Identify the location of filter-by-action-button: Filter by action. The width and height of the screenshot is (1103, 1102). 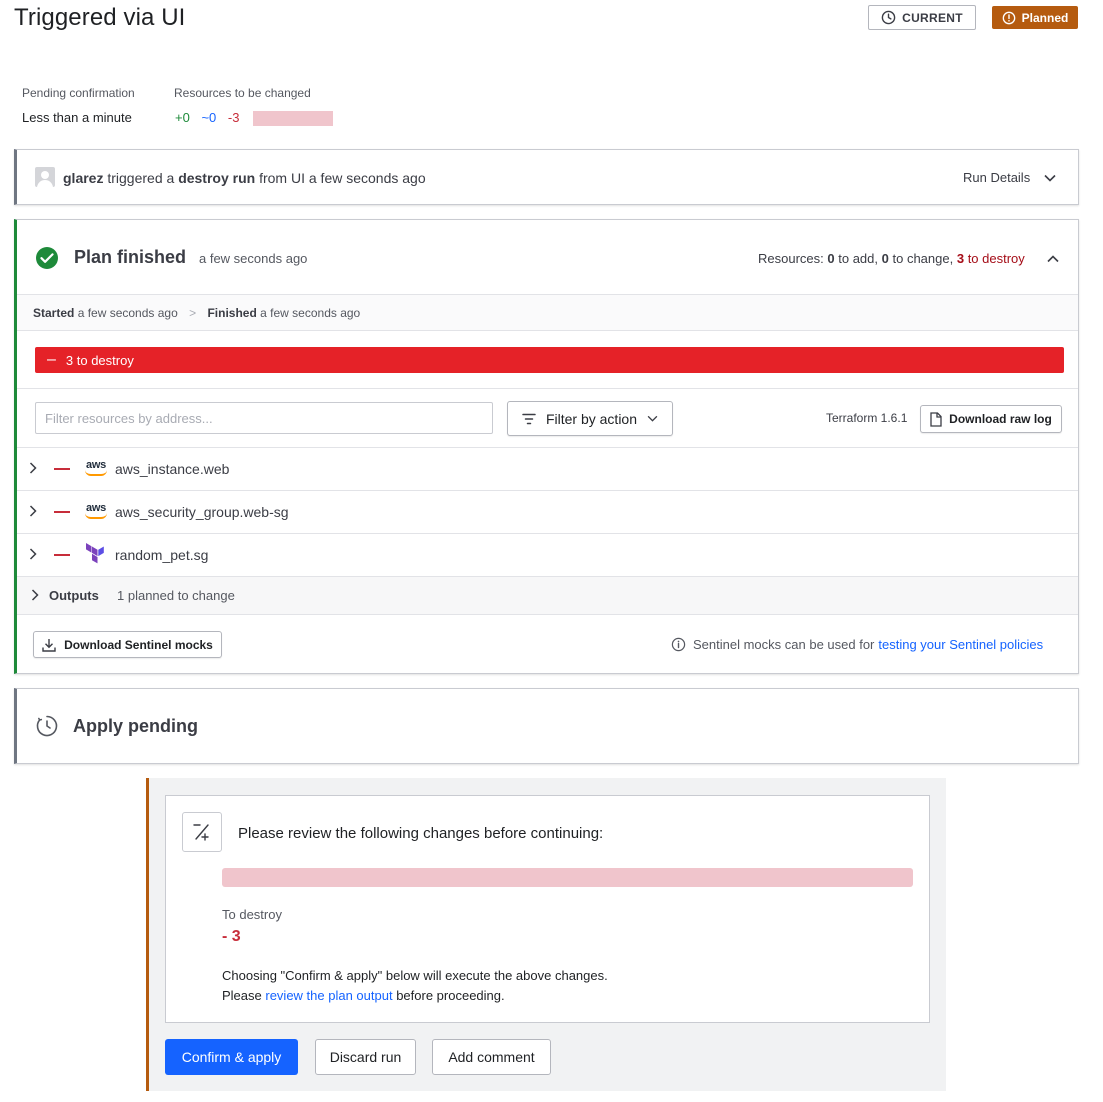
(590, 418).